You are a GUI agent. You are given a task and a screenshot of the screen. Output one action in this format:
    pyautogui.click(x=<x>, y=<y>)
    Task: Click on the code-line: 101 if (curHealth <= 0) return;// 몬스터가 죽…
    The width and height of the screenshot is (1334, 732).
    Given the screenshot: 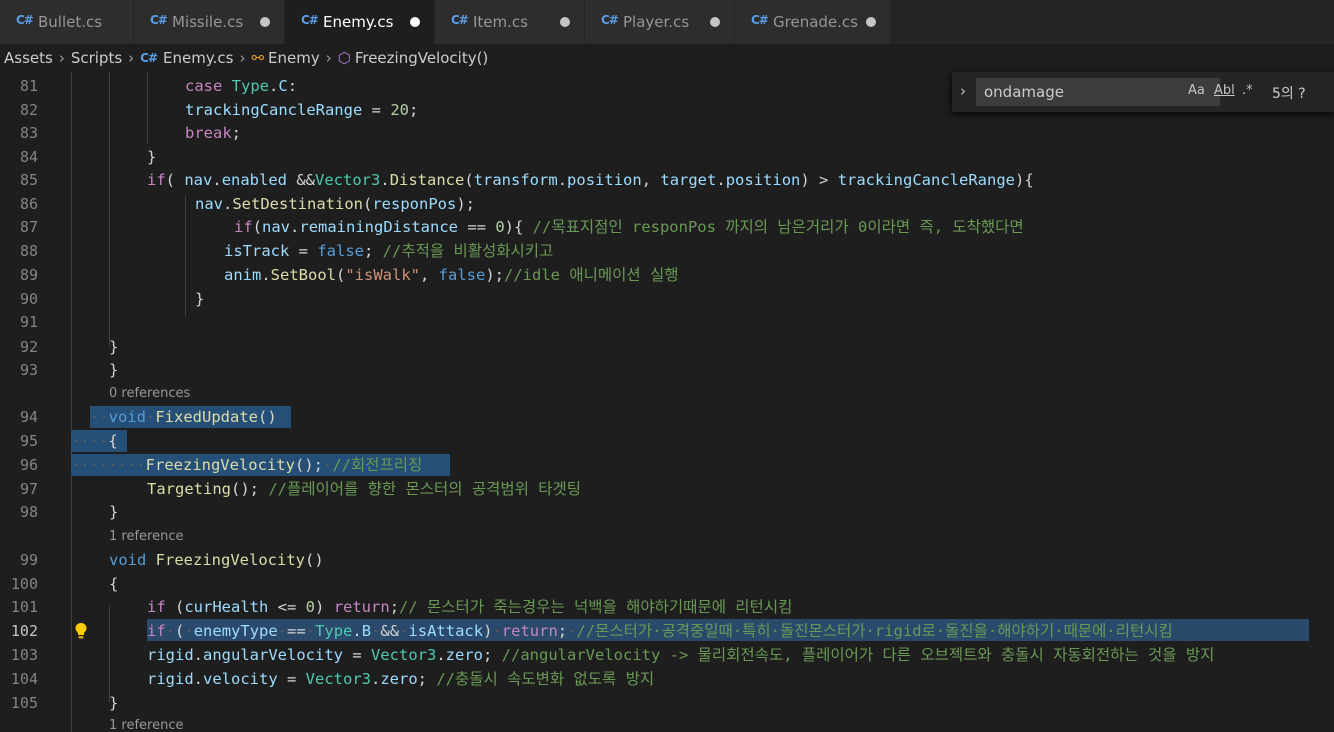 What is the action you would take?
    pyautogui.click(x=667, y=607)
    